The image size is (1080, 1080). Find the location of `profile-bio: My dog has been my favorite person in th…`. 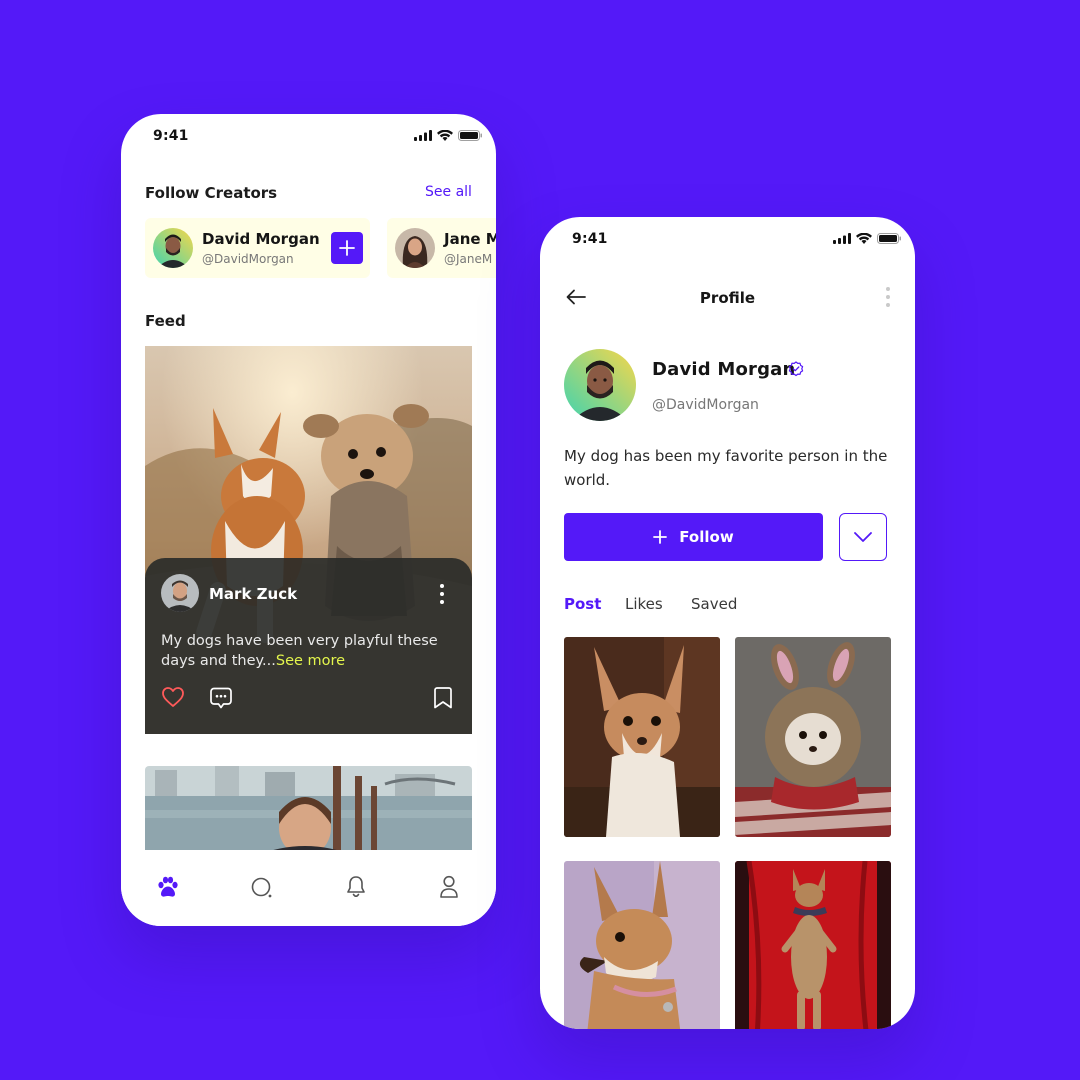

profile-bio: My dog has been my favorite person in th… is located at coordinates (726, 468).